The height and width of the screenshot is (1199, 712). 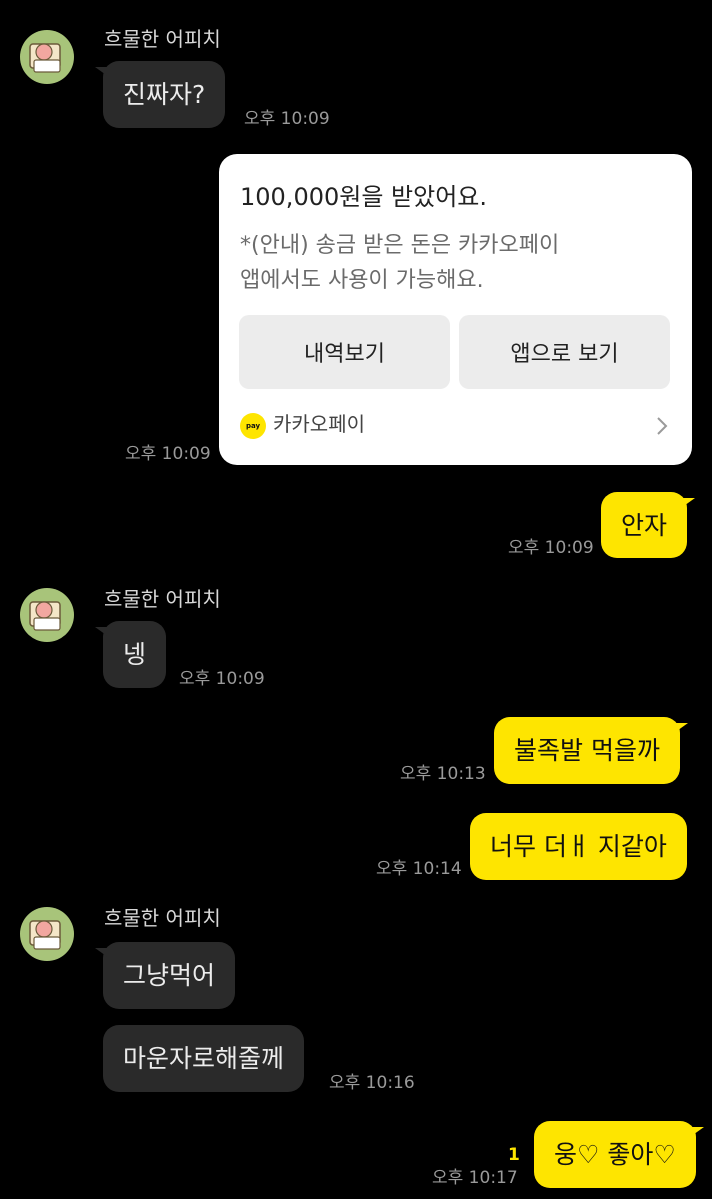 What do you see at coordinates (443, 774) in the screenshot?
I see `message-time: 오후 10:13` at bounding box center [443, 774].